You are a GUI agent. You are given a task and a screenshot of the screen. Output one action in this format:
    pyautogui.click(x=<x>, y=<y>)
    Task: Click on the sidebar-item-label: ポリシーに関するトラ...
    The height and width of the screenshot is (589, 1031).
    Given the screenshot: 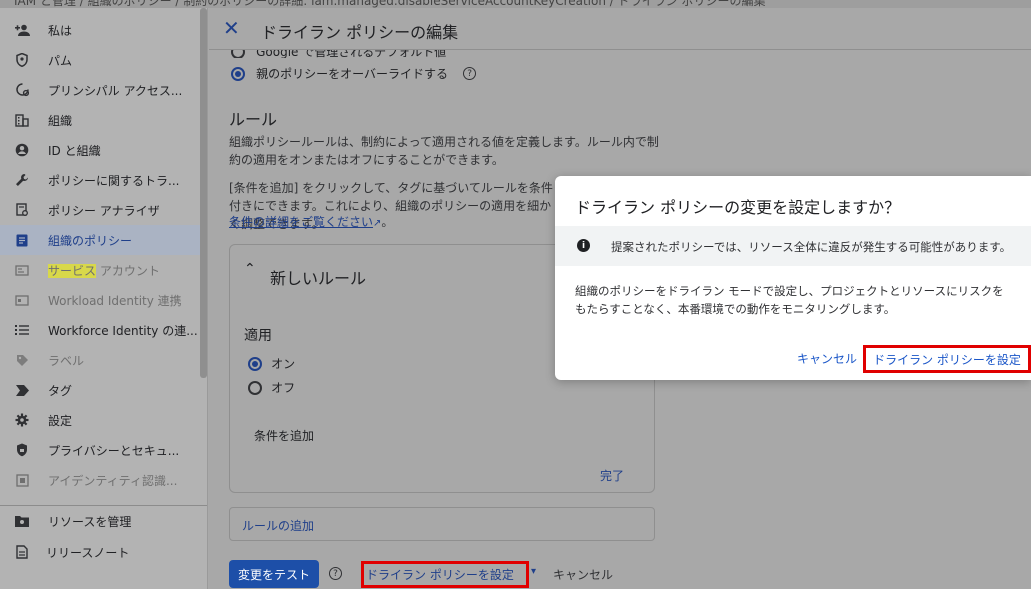 What is the action you would take?
    pyautogui.click(x=114, y=180)
    